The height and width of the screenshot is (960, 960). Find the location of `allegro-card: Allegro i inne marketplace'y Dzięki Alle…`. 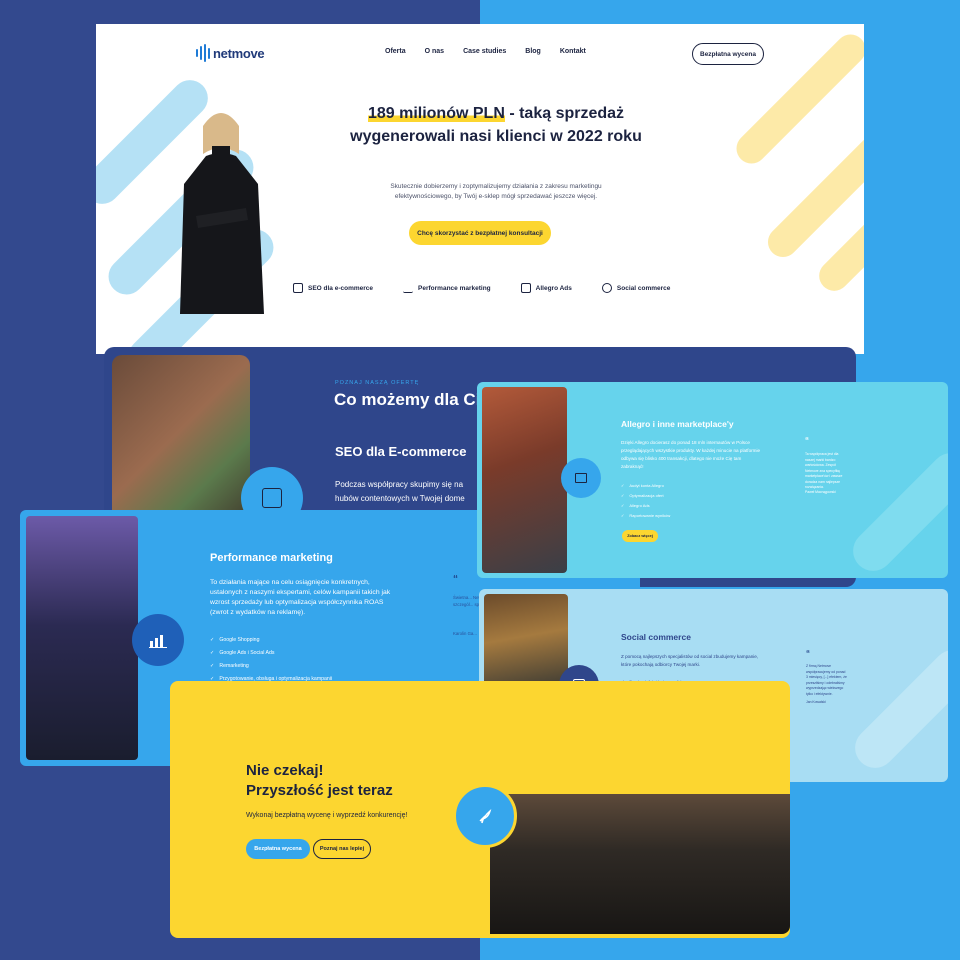

allegro-card: Allegro i inne marketplace'y Dzięki Alle… is located at coordinates (712, 480).